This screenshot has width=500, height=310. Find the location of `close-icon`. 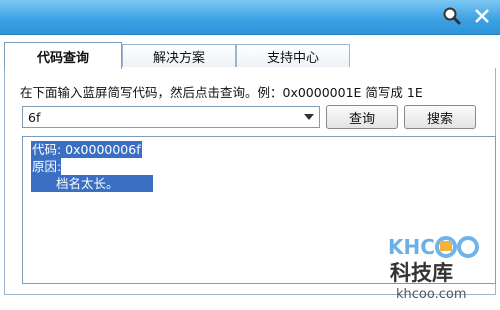

close-icon is located at coordinates (482, 16).